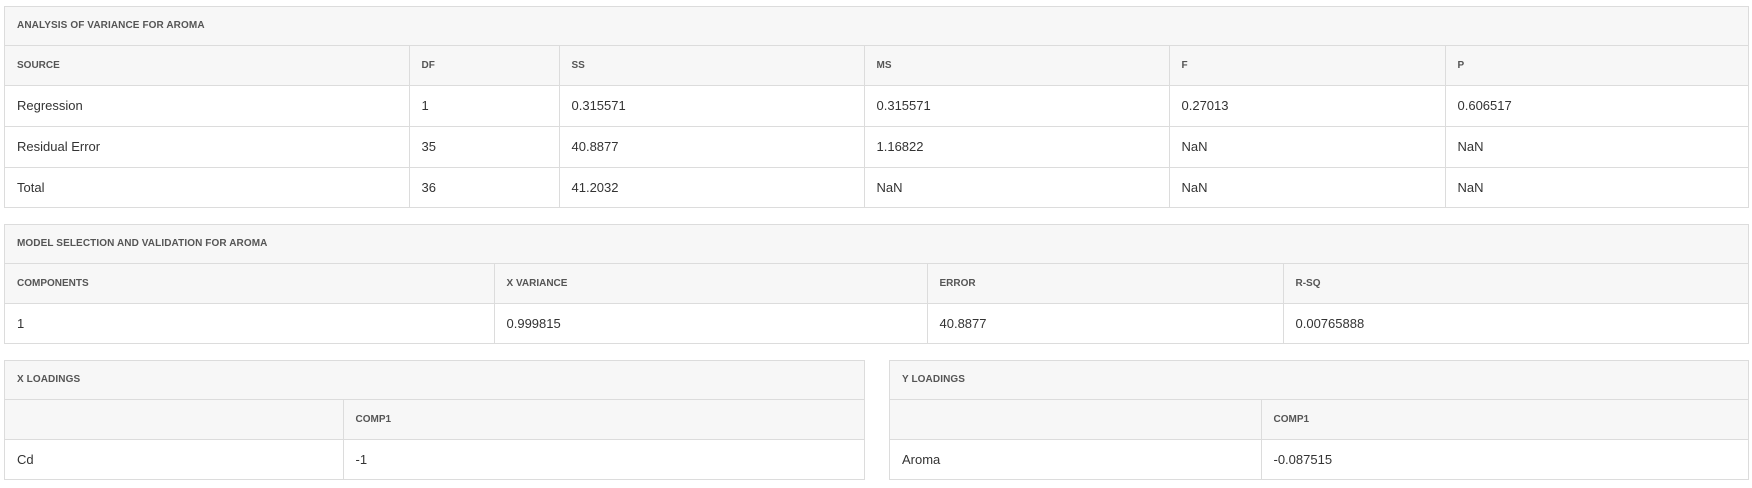  What do you see at coordinates (434, 459) in the screenshot?
I see `table-row: Cd -1` at bounding box center [434, 459].